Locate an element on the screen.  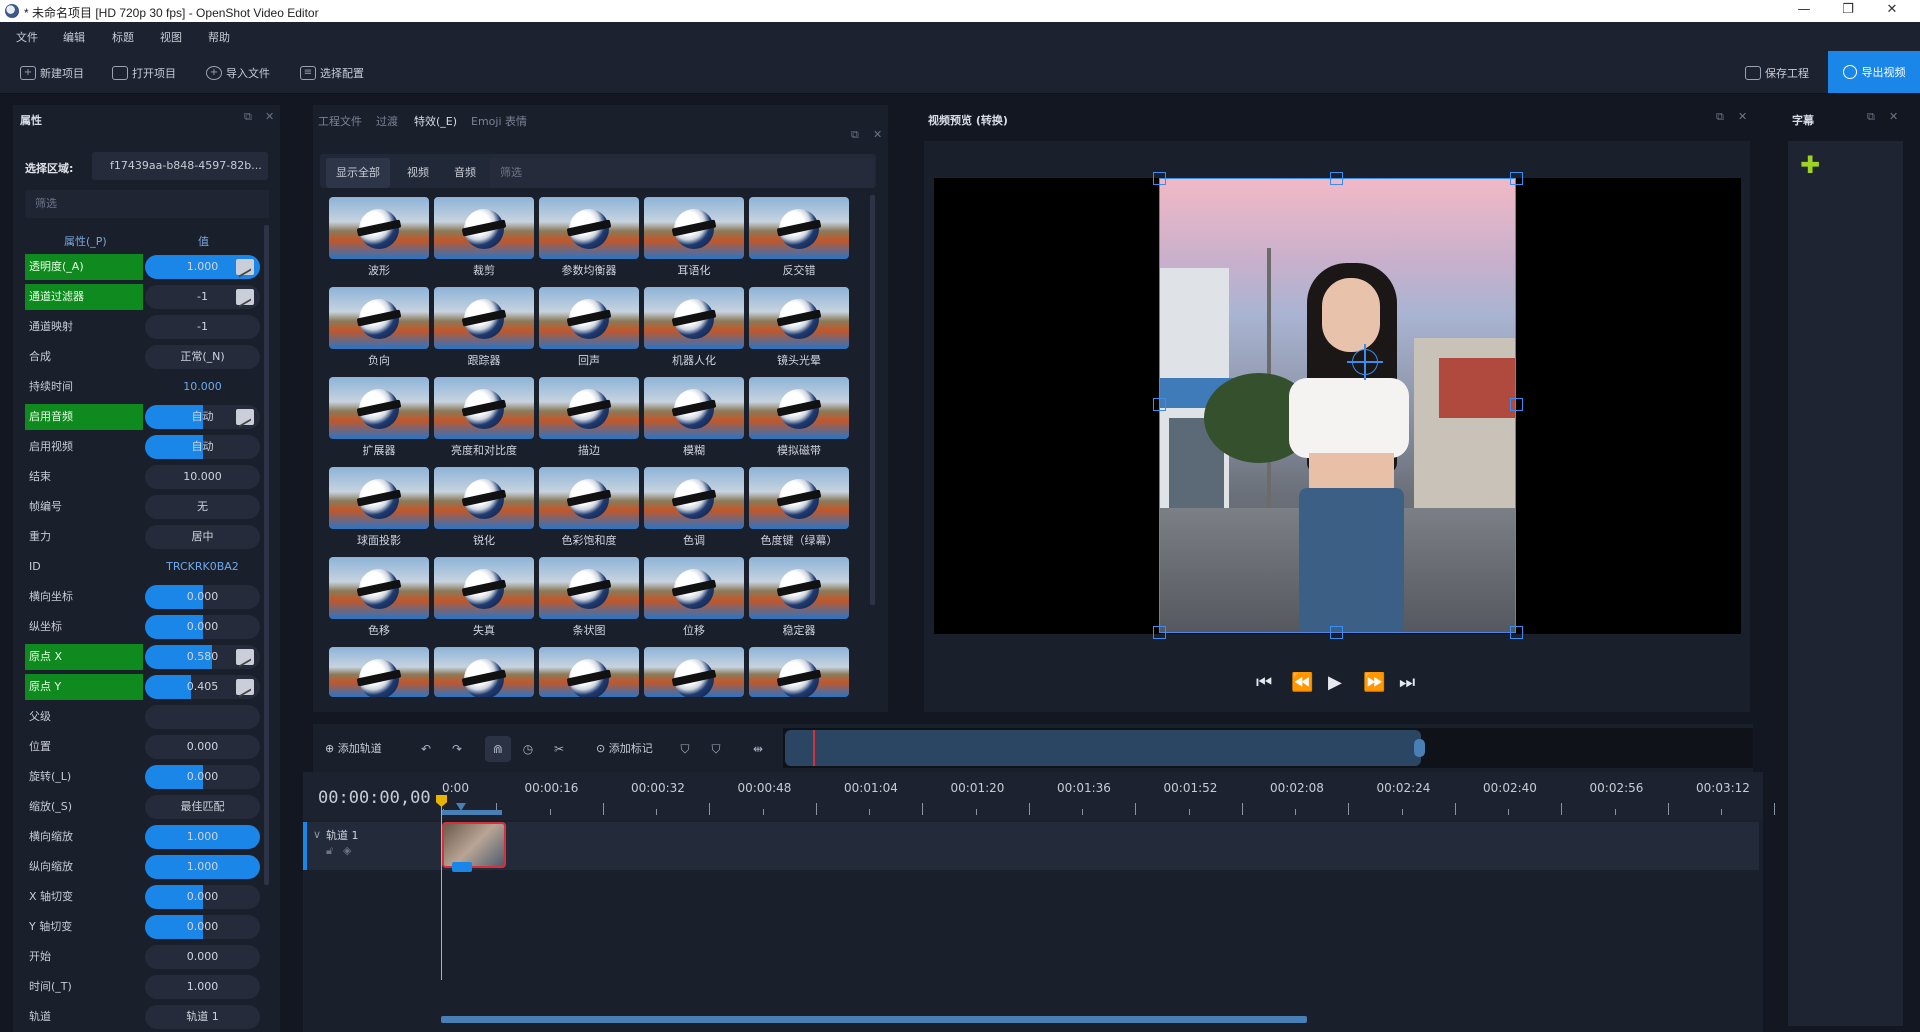
transform-handle-right is located at coordinates (1516, 404).